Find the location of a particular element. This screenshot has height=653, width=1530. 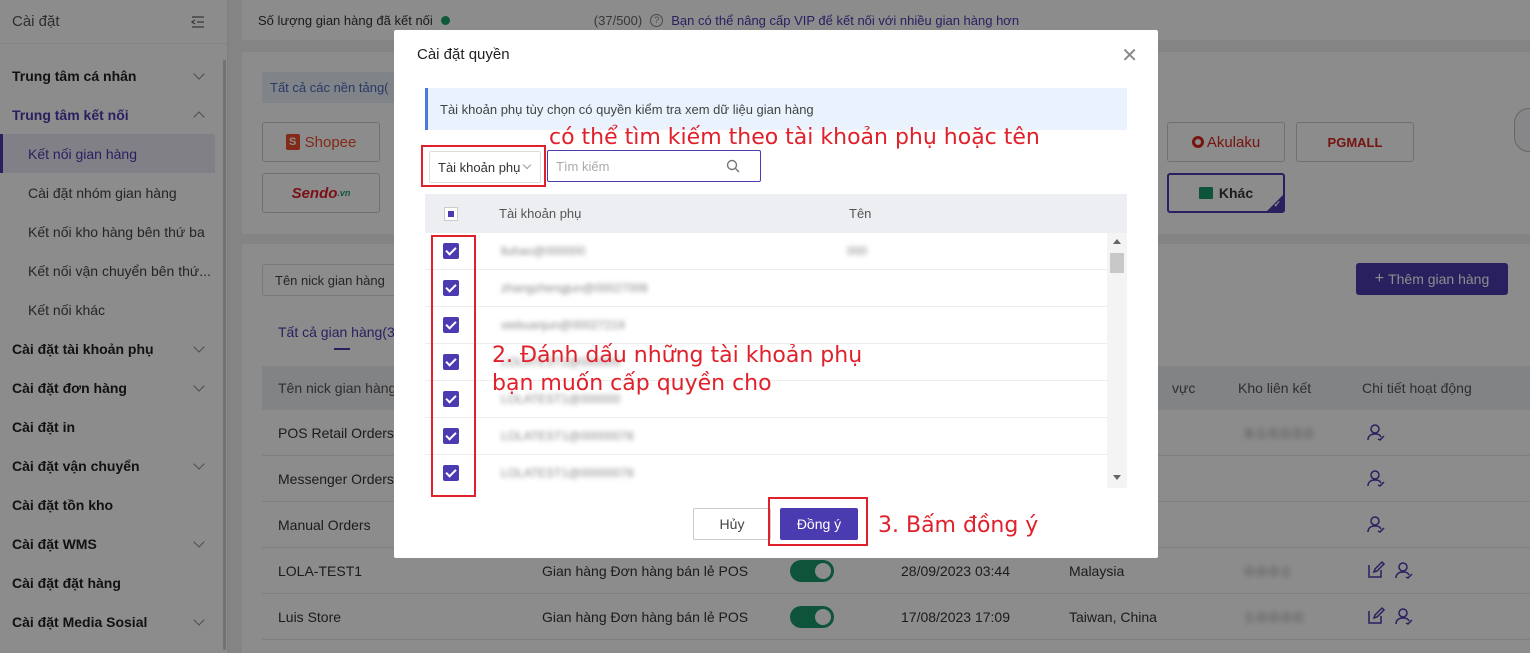

highlight-checkboxes is located at coordinates (453, 366).